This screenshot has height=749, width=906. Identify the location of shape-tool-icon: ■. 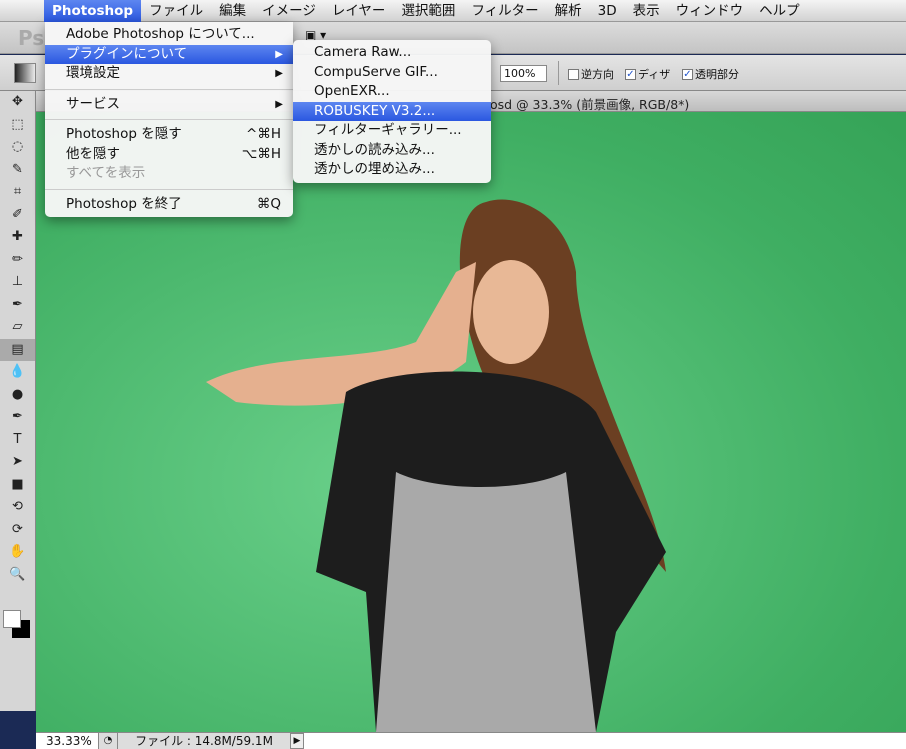
(17, 485).